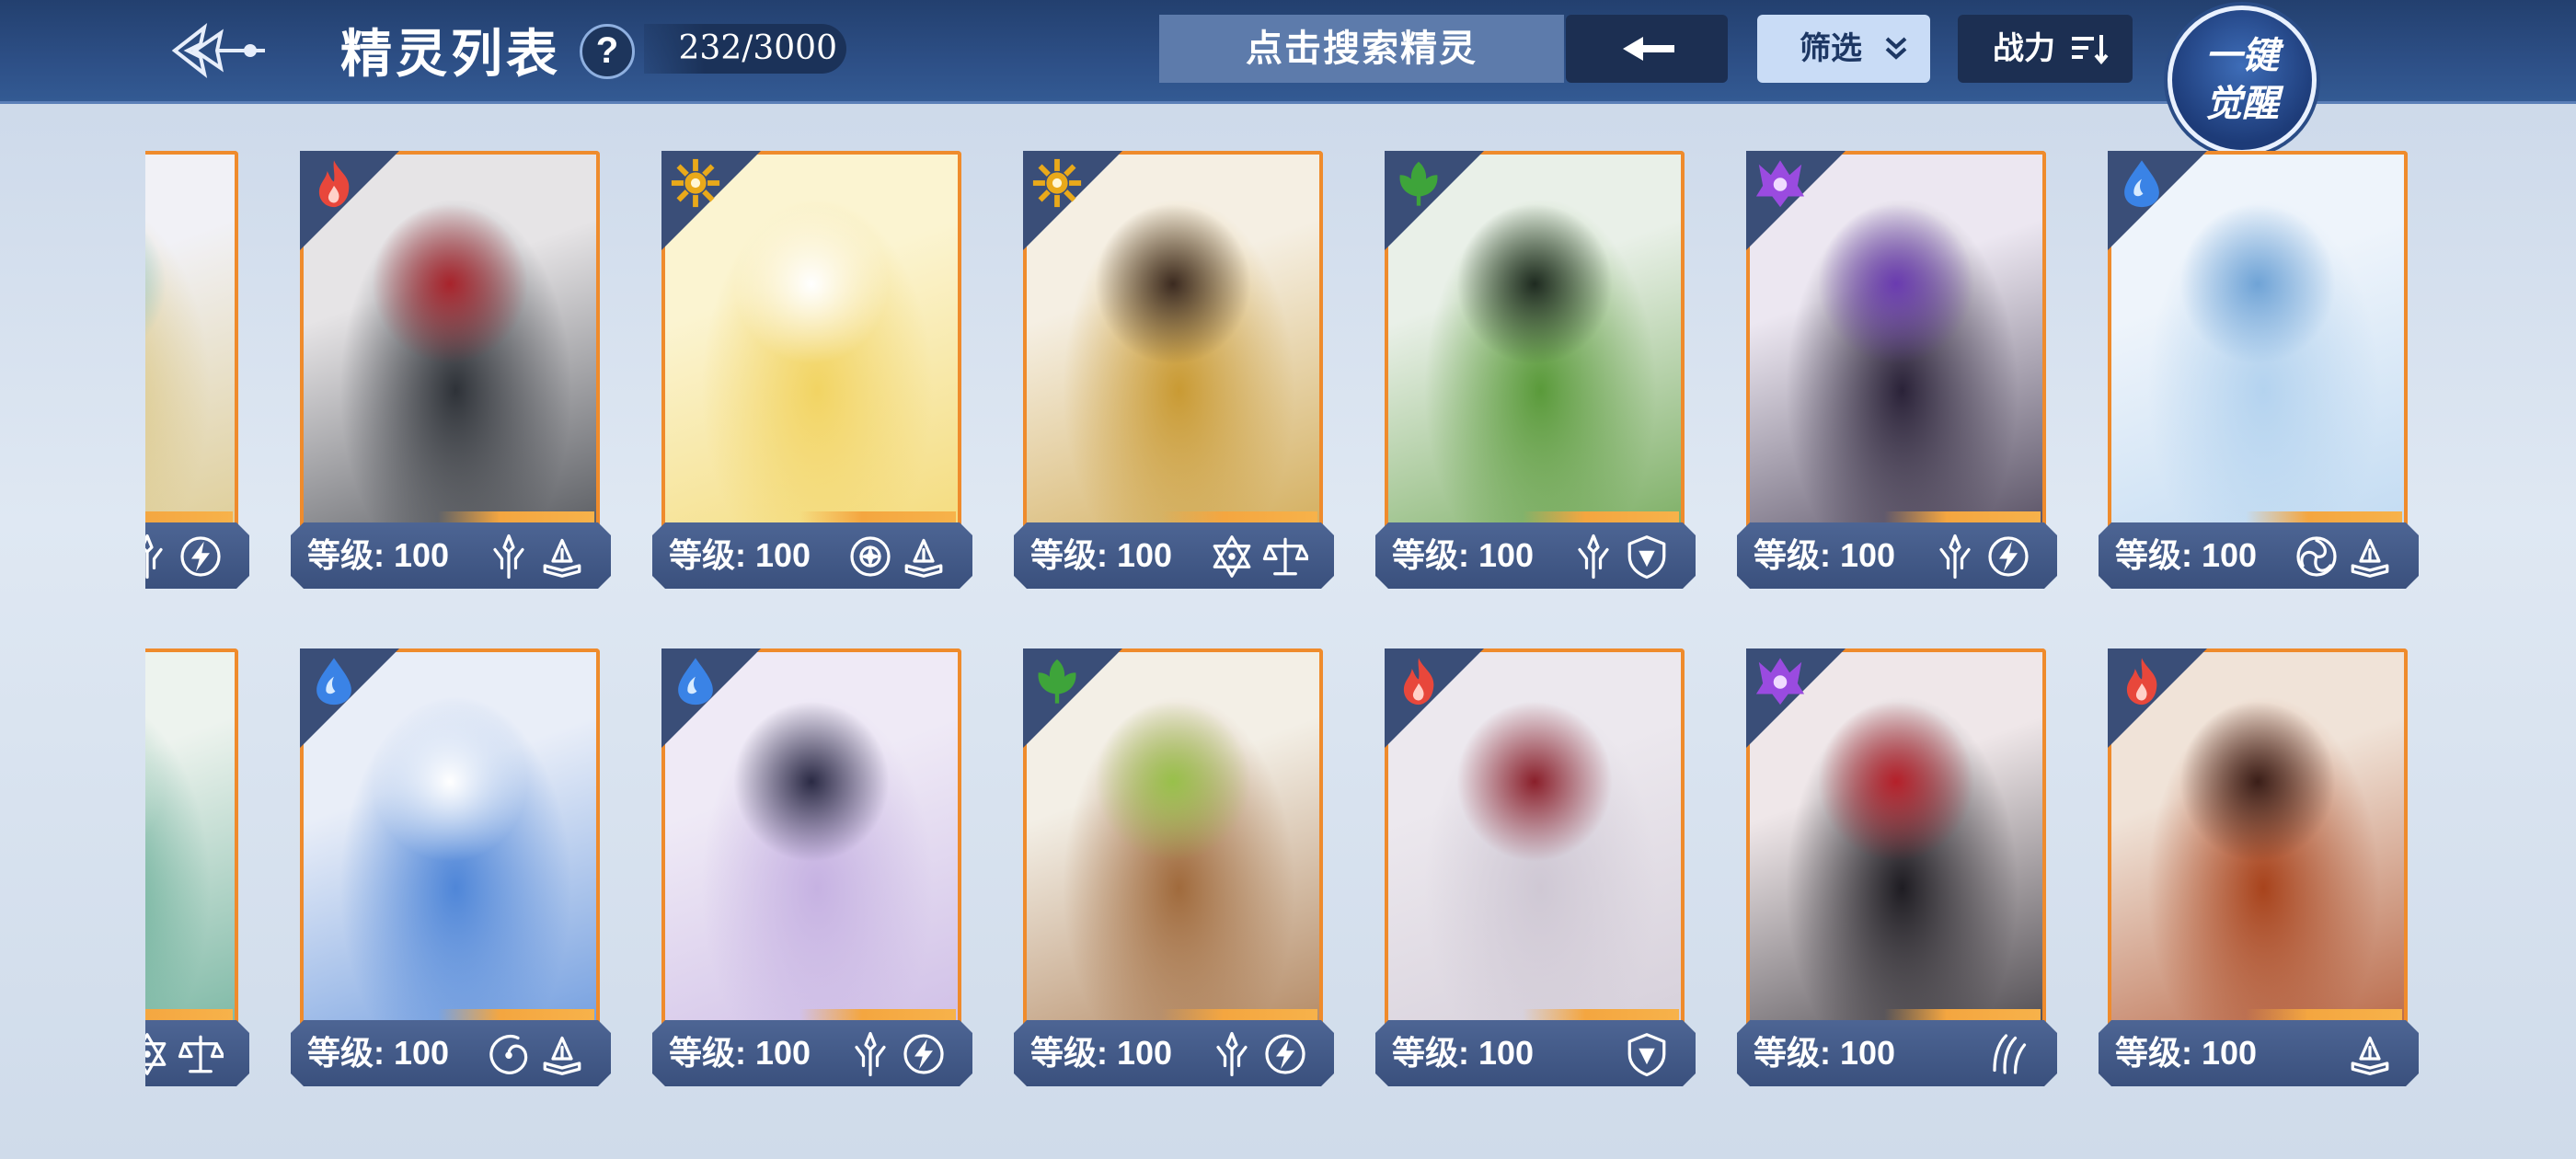  What do you see at coordinates (2008, 1054) in the screenshot?
I see `claw-icon` at bounding box center [2008, 1054].